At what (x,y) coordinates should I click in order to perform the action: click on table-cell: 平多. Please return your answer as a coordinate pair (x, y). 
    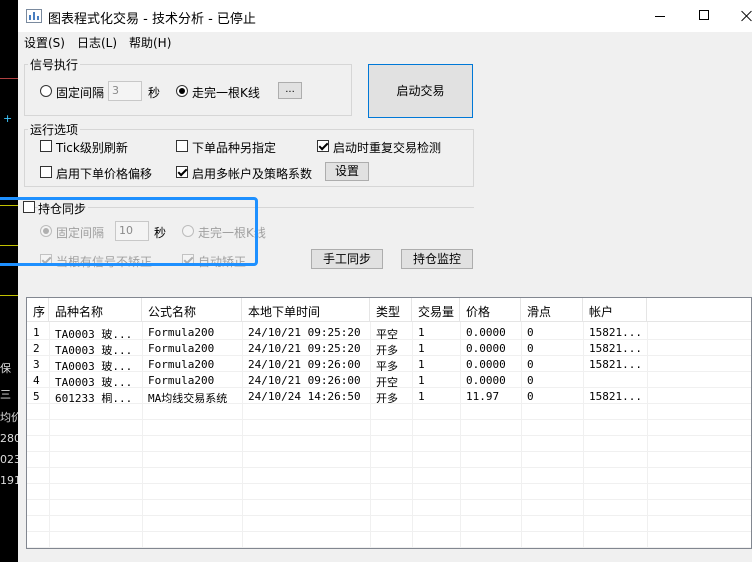
    Looking at the image, I should click on (387, 366).